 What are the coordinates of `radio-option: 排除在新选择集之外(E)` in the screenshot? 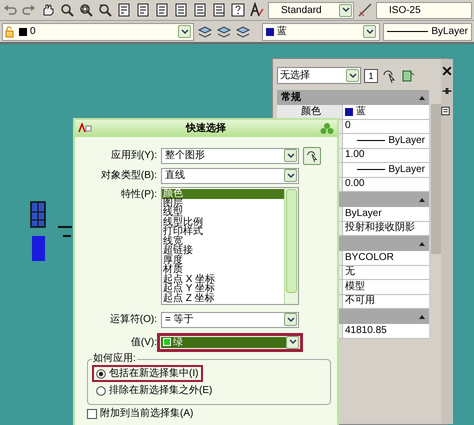 It's located at (155, 390).